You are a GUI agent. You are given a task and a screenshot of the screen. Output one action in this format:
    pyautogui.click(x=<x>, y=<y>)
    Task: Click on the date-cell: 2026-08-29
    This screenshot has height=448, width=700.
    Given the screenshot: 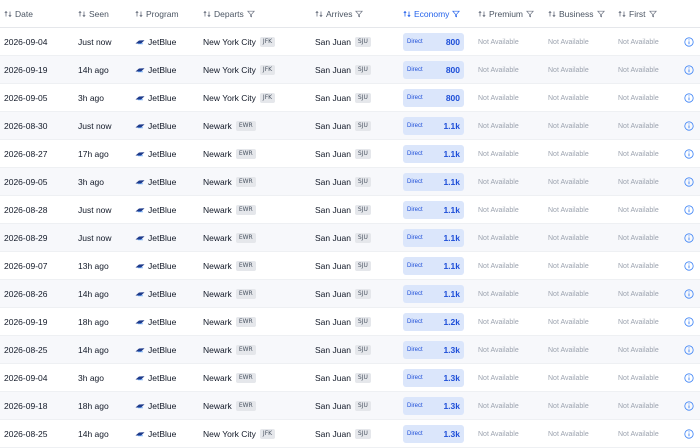 What is the action you would take?
    pyautogui.click(x=26, y=238)
    